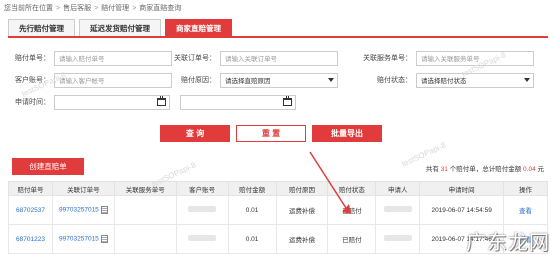 The width and height of the screenshot is (554, 255). I want to click on tab-delay-shipping-compensation: 延迟发货赔付管理, so click(120, 27).